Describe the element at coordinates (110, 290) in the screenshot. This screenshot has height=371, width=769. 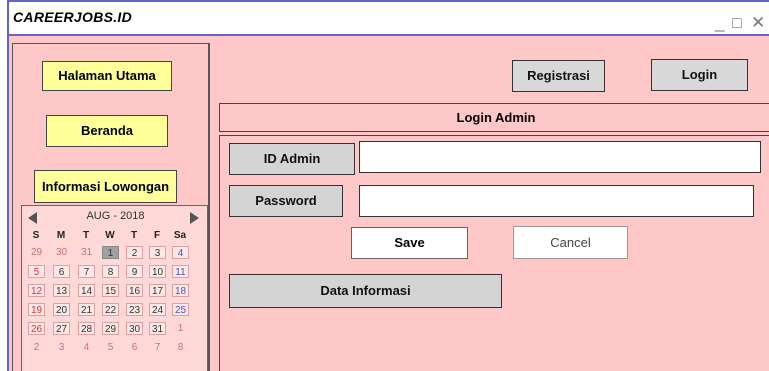
I see `calendar-day: 15` at that location.